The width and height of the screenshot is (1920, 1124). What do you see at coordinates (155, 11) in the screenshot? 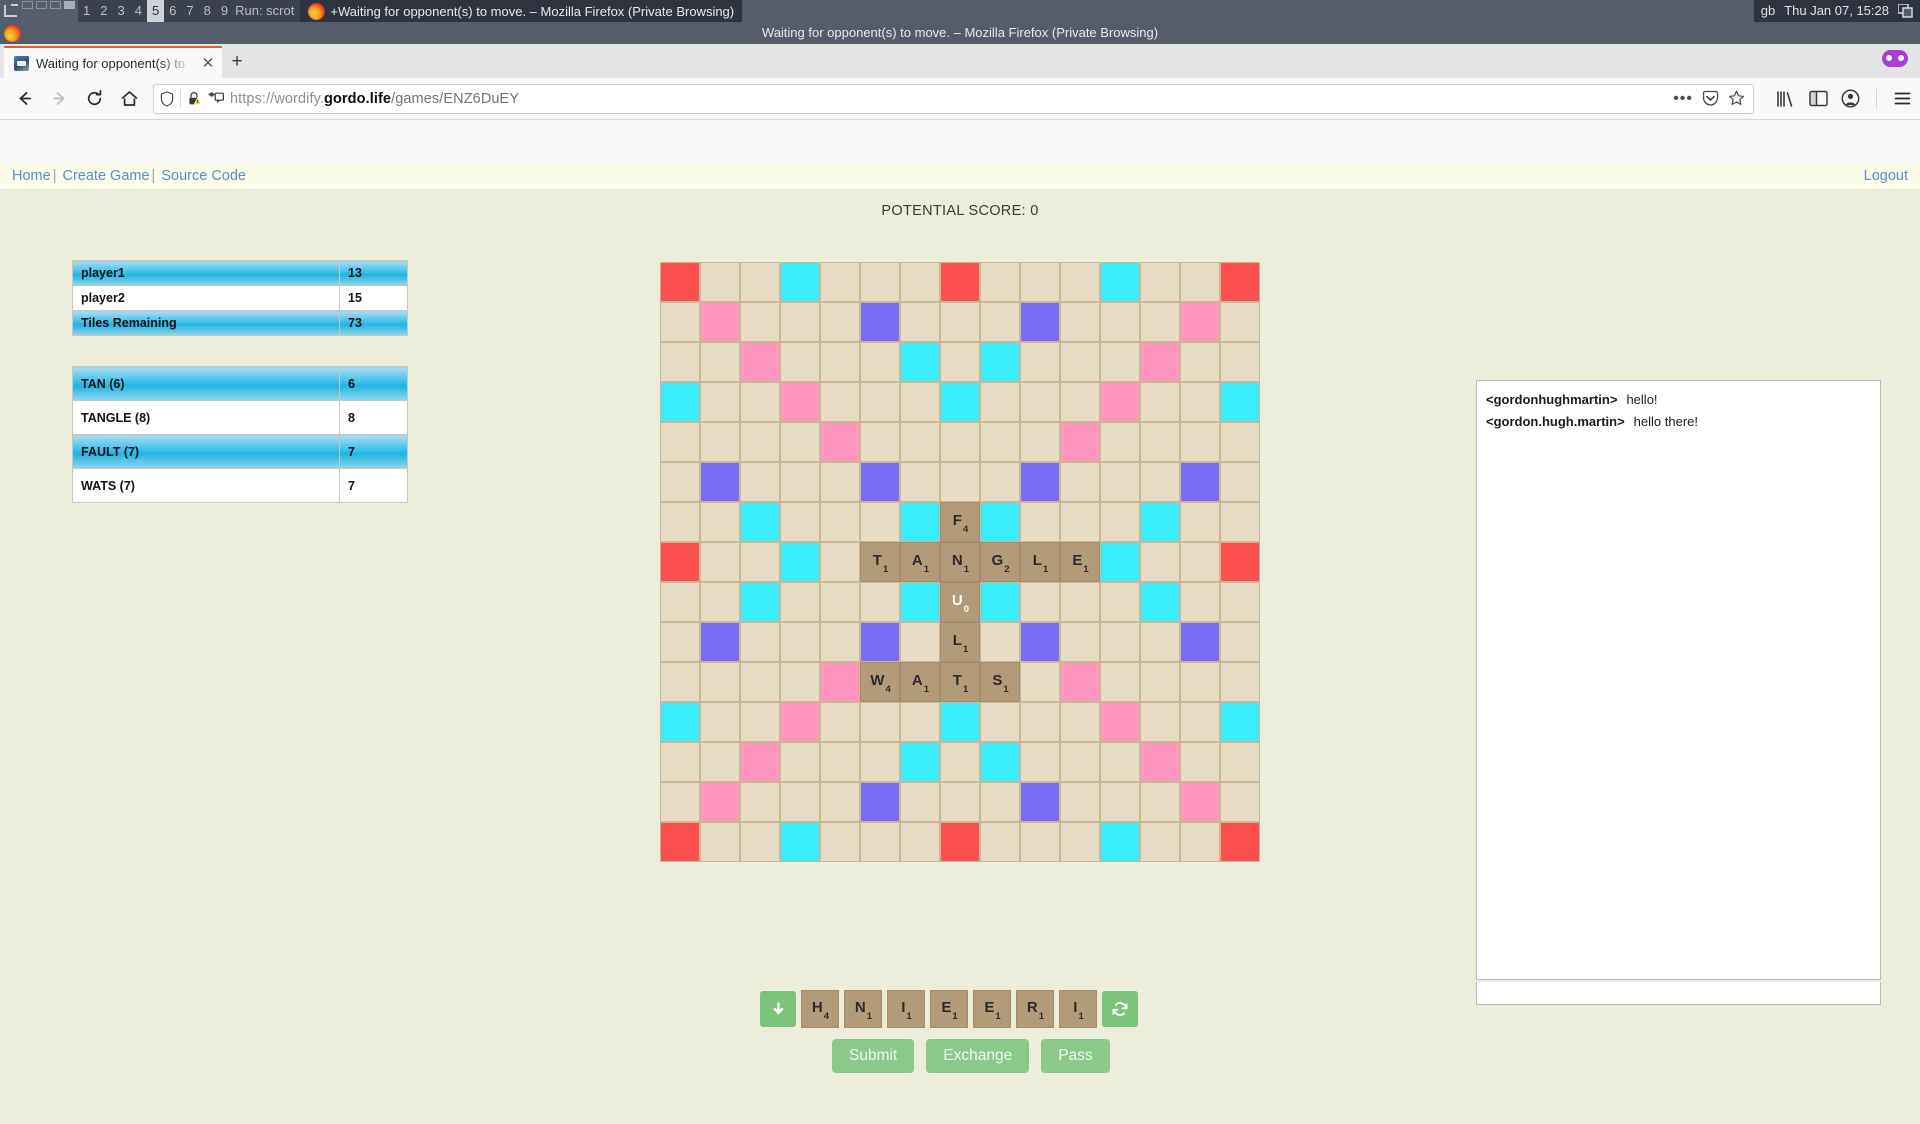
I see `desktop-5-active: 5` at bounding box center [155, 11].